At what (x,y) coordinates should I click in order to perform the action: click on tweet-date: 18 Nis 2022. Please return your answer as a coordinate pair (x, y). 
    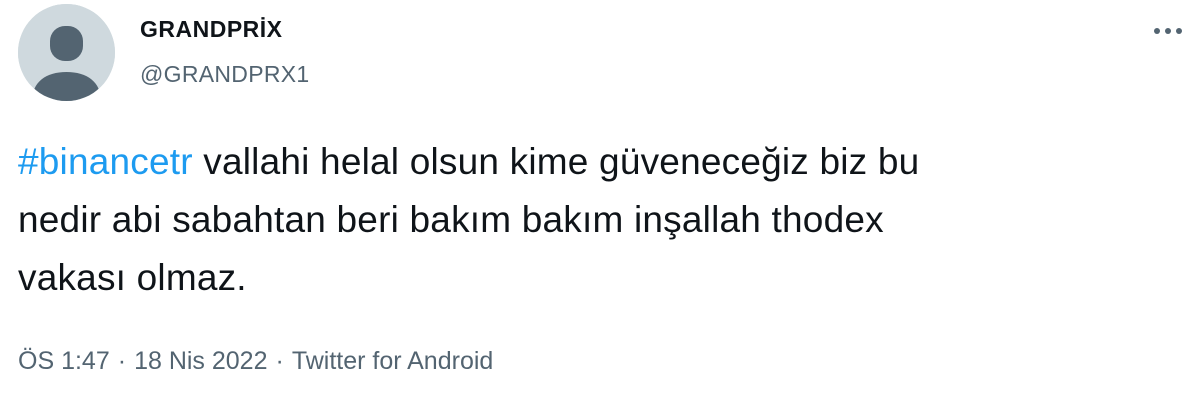
    Looking at the image, I should click on (200, 361).